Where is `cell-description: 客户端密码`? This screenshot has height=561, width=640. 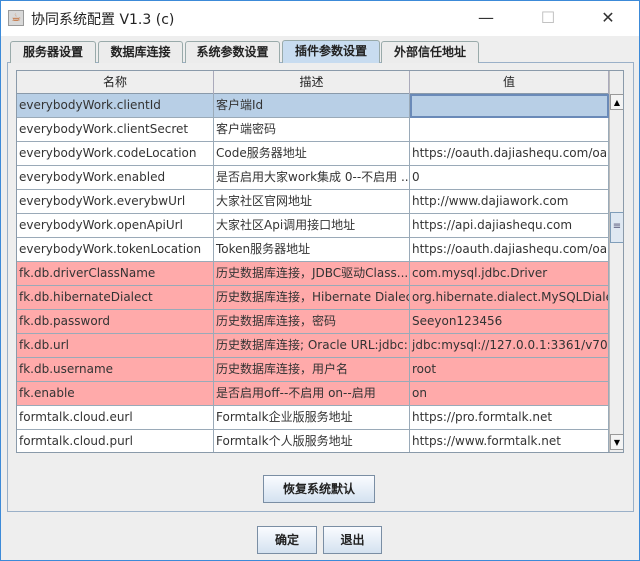 cell-description: 客户端密码 is located at coordinates (312, 130).